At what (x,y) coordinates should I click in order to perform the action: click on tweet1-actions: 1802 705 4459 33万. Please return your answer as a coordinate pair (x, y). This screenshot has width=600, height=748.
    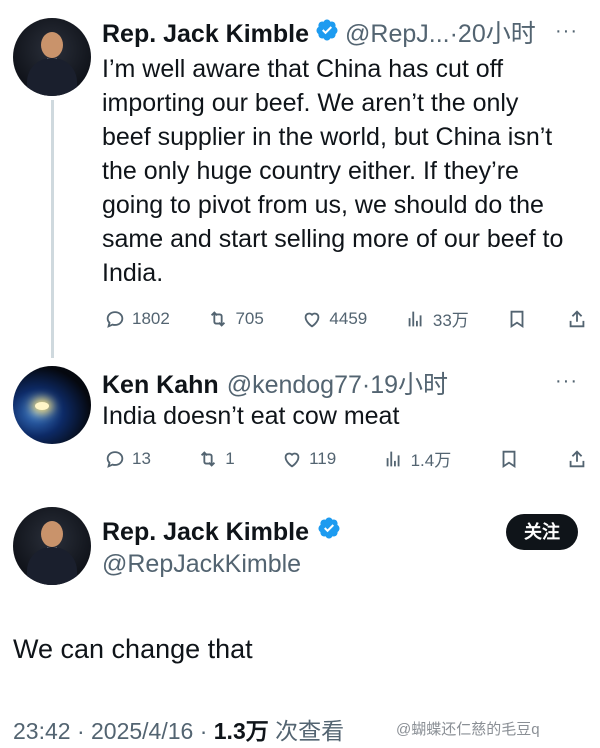
    Looking at the image, I should click on (346, 318).